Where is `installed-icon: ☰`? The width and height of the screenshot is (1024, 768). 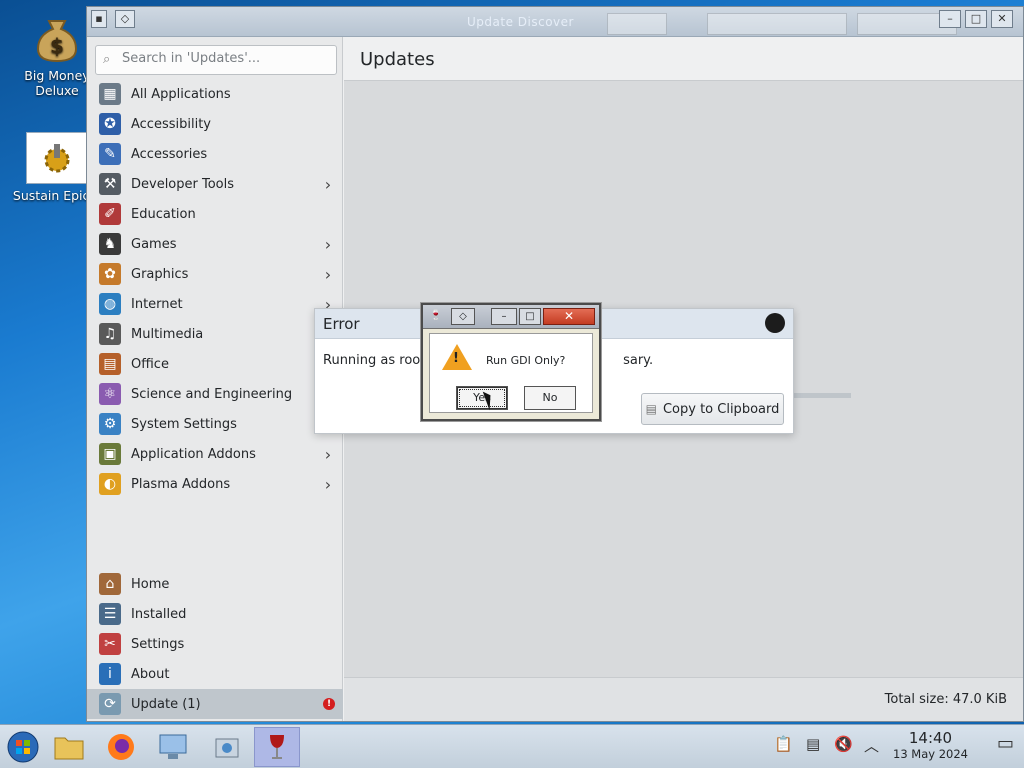
installed-icon: ☰ is located at coordinates (110, 614).